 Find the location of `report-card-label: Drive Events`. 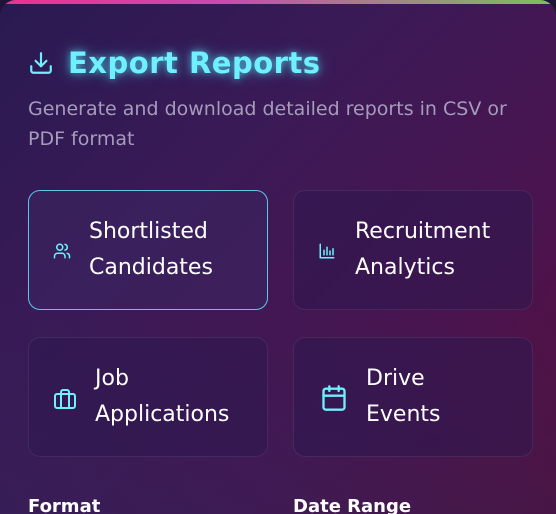

report-card-label: Drive Events is located at coordinates (403, 396).